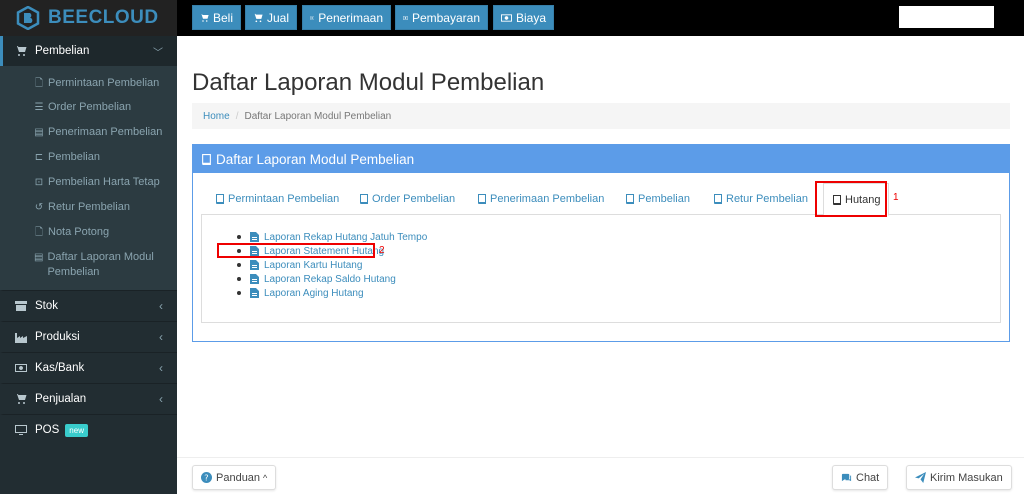 The width and height of the screenshot is (1024, 494). Describe the element at coordinates (414, 199) in the screenshot. I see `tab-label: Order Pembelian` at that location.